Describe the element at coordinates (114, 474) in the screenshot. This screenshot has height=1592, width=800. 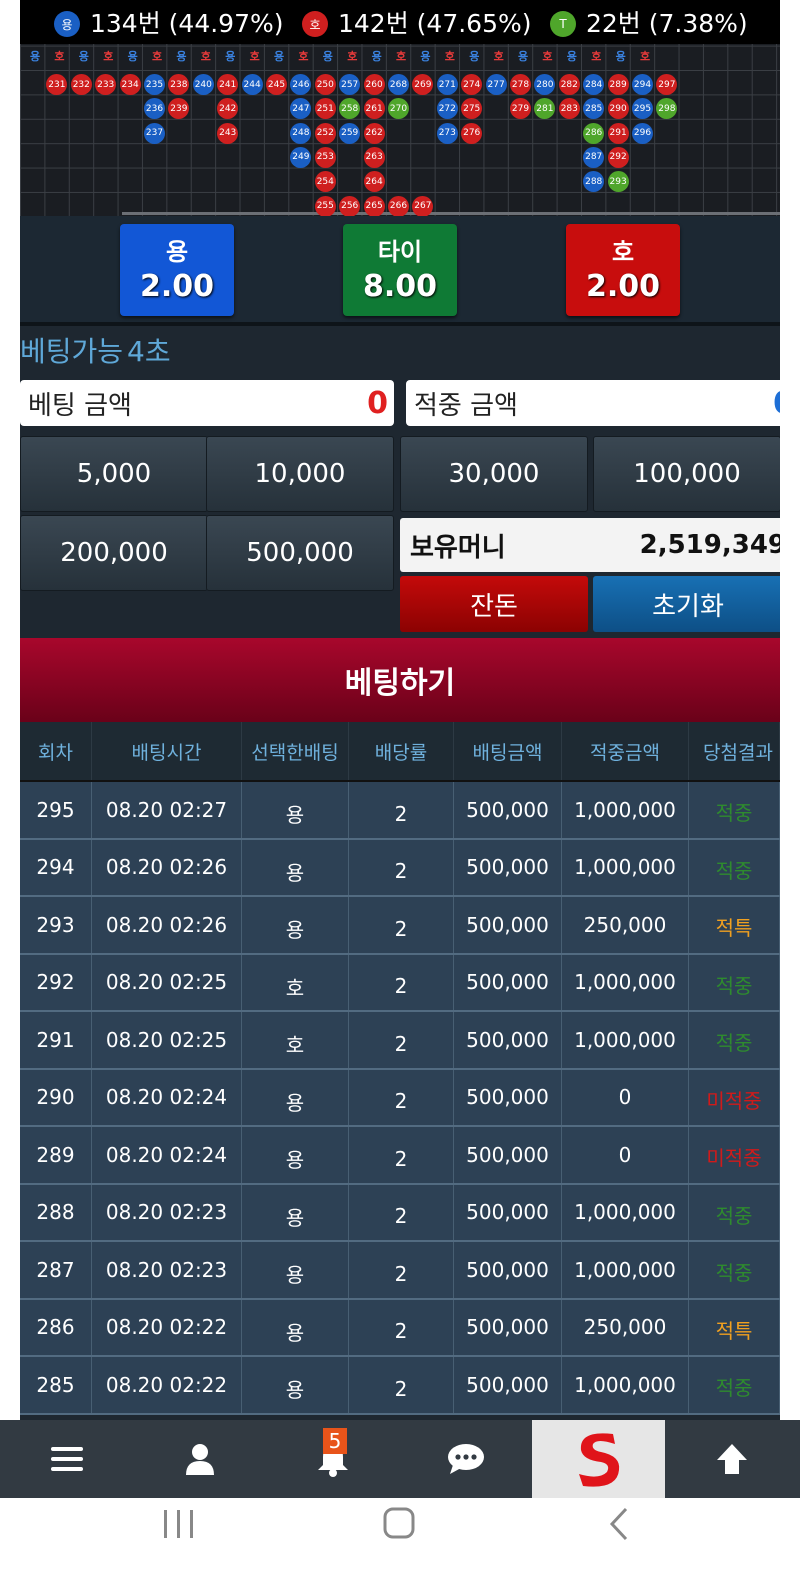
I see `chip-5000-button: 5,000` at that location.